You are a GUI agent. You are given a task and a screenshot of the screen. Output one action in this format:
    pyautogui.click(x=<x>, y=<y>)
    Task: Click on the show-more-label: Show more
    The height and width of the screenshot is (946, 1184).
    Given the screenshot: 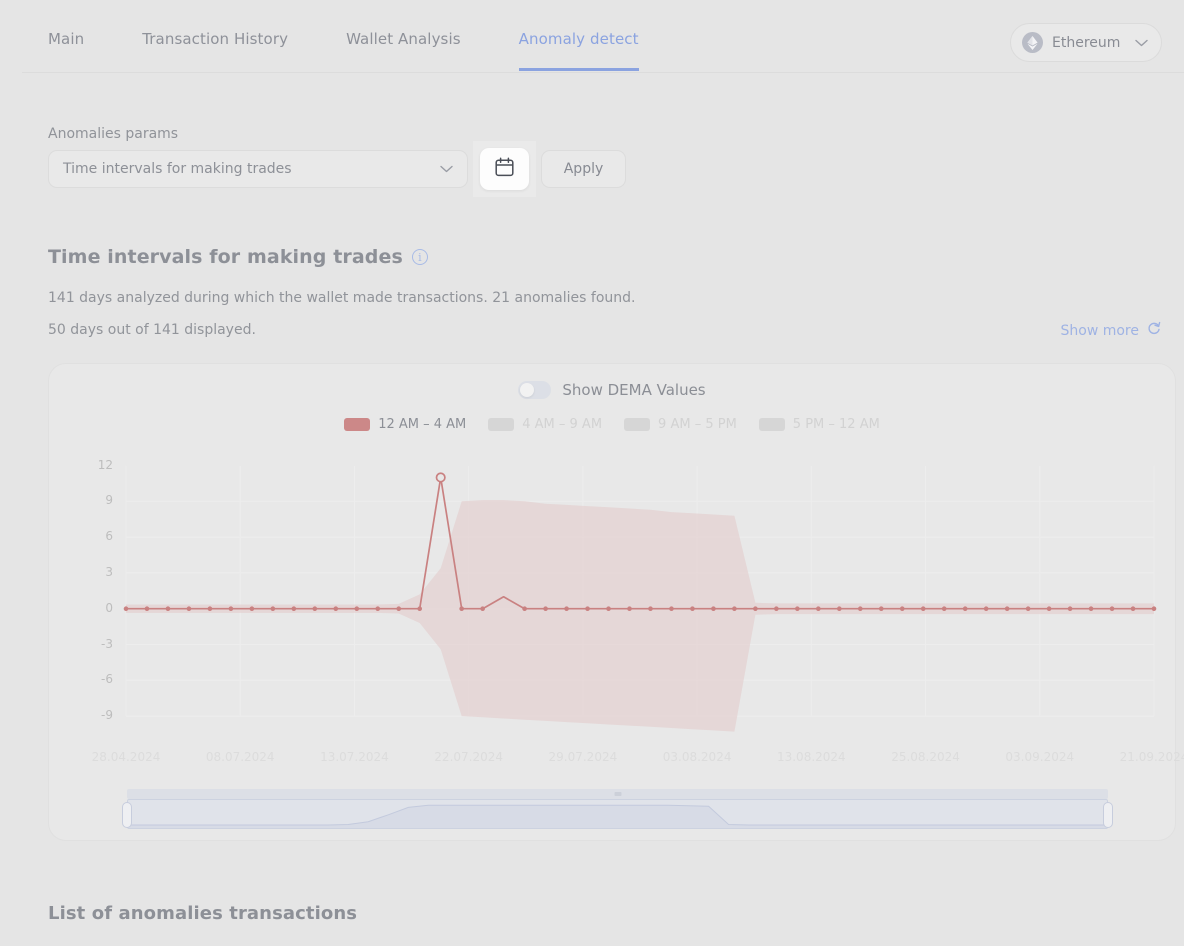 What is the action you would take?
    pyautogui.click(x=1100, y=330)
    